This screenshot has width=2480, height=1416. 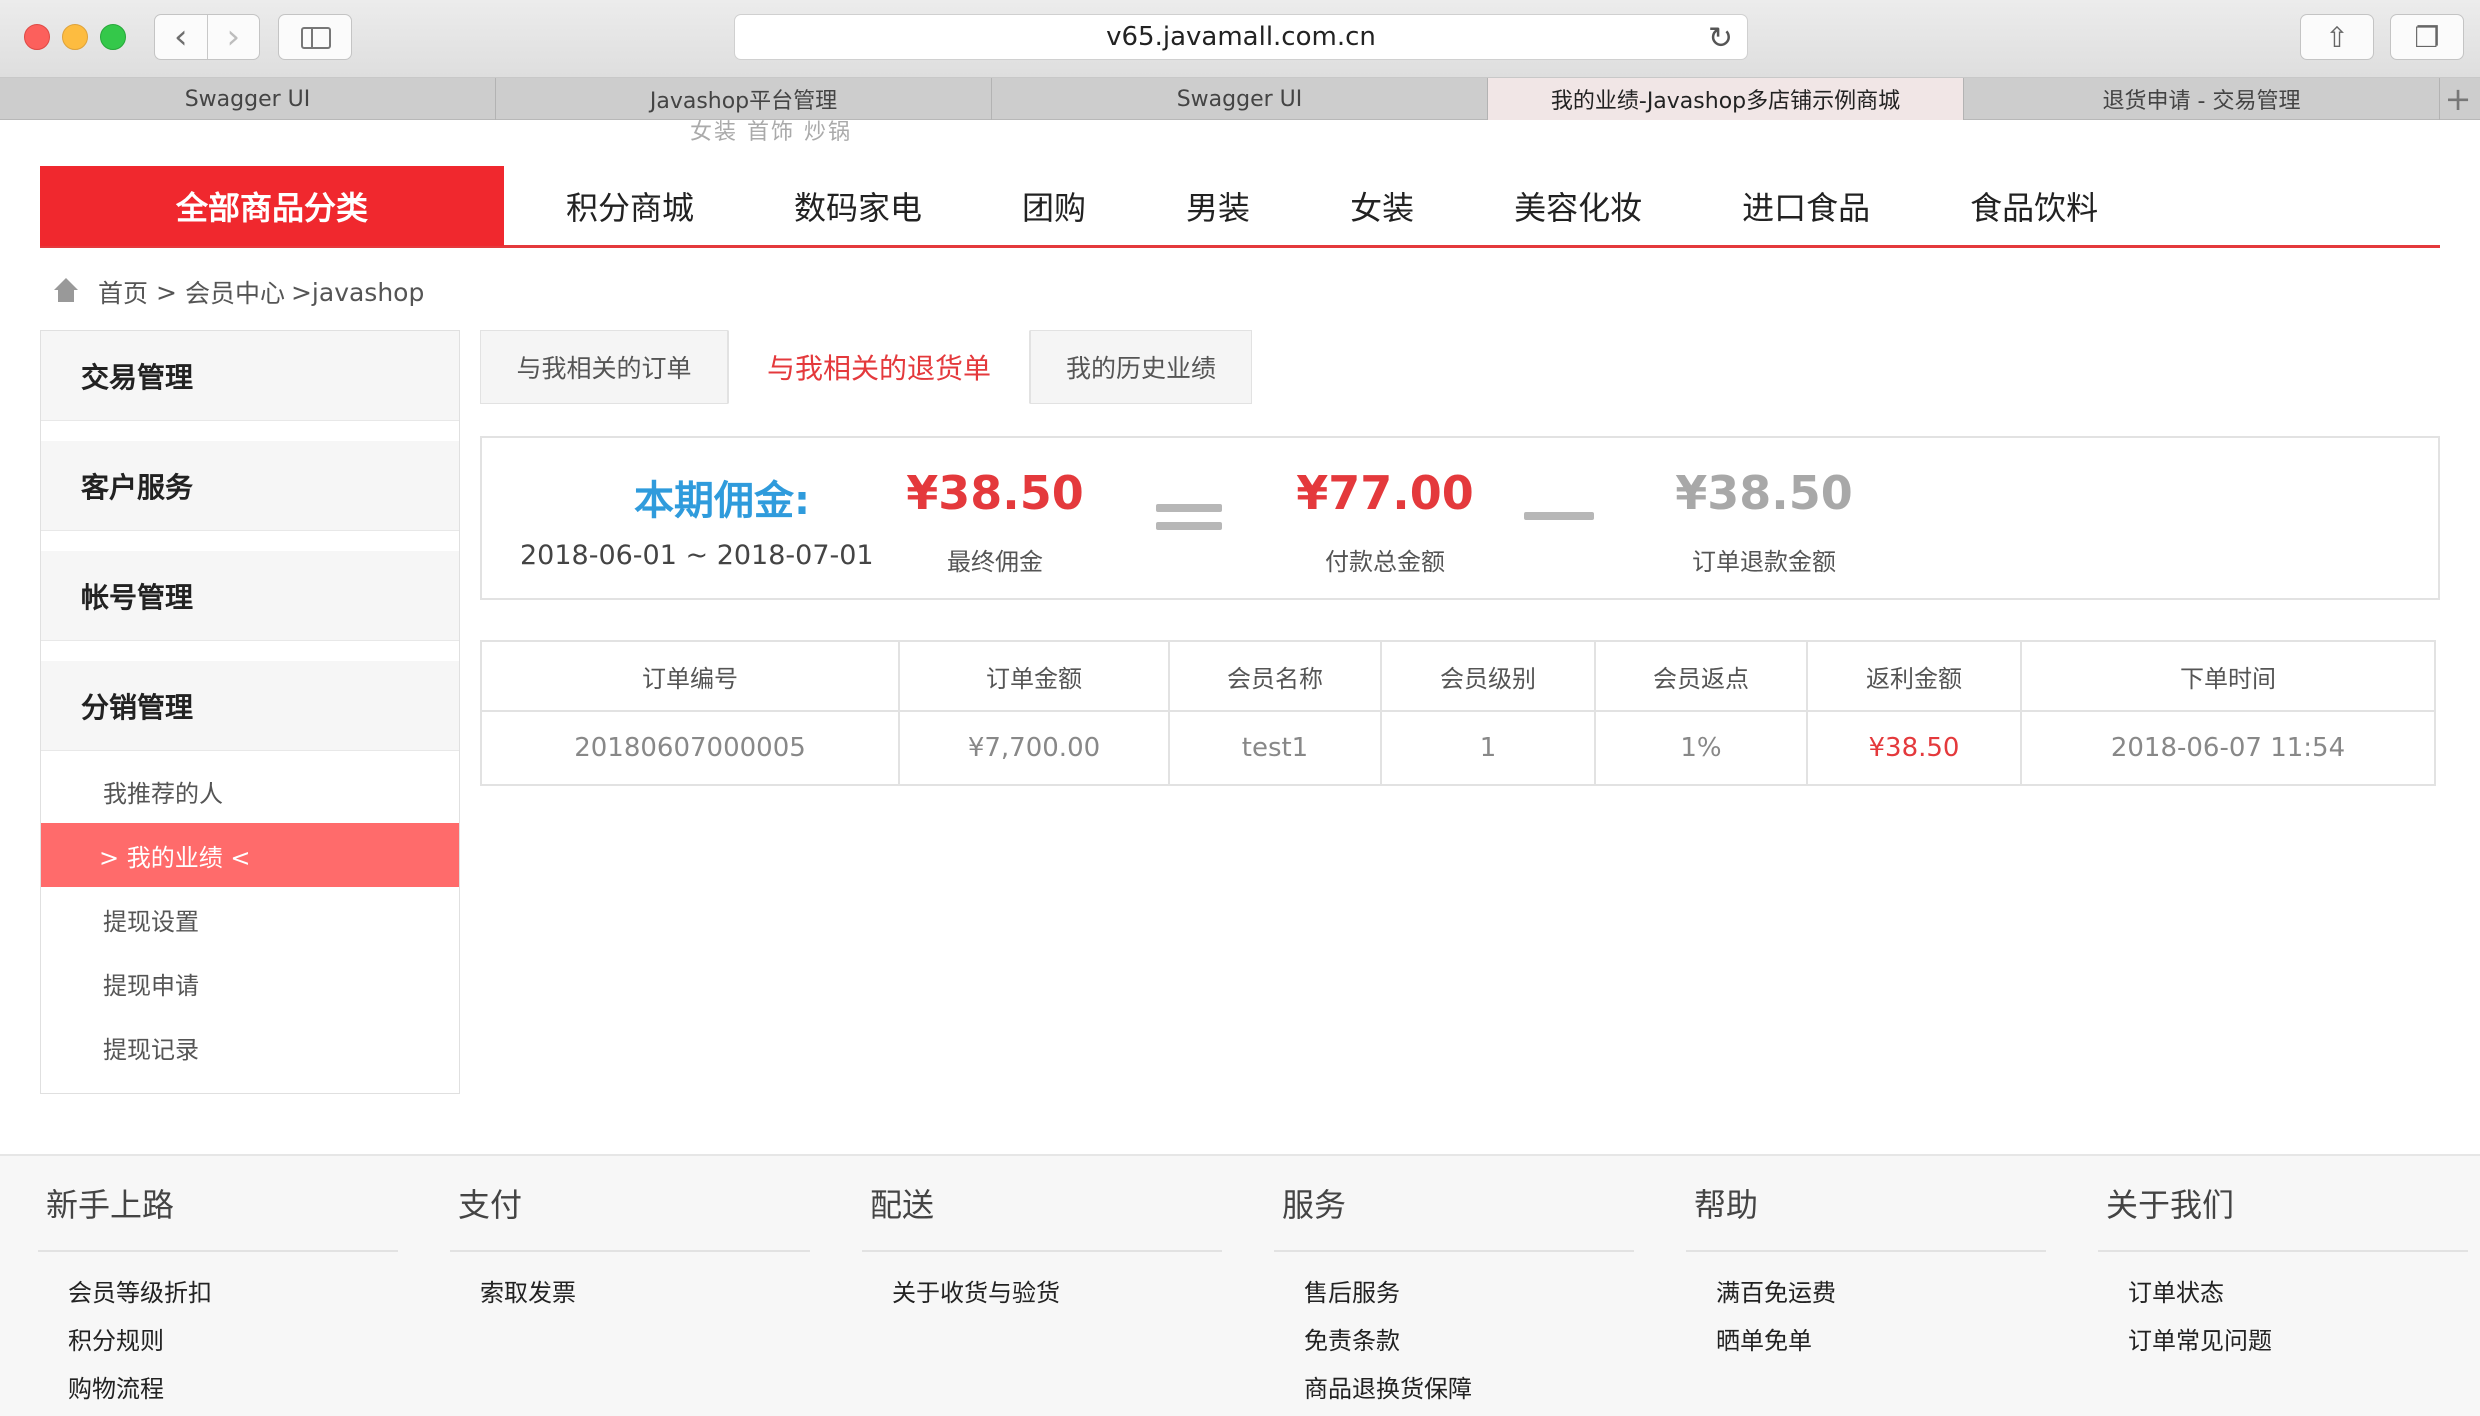 What do you see at coordinates (250, 486) in the screenshot?
I see `menu-group-service: 客户服务` at bounding box center [250, 486].